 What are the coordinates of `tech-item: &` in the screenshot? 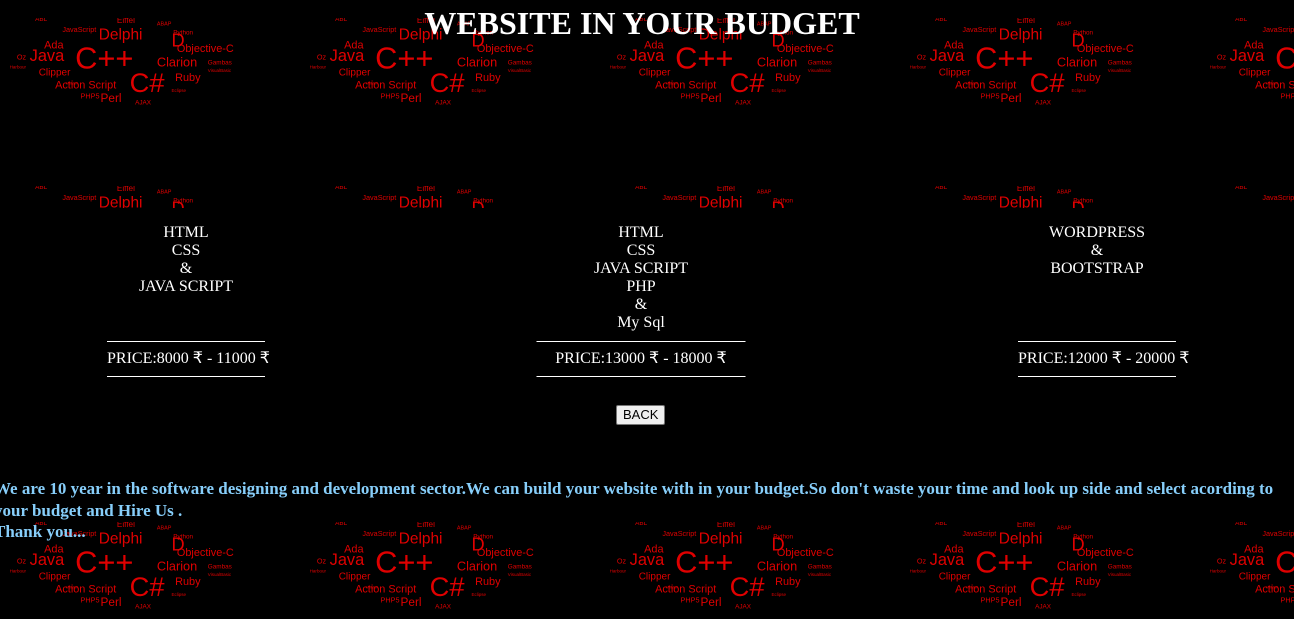 It's located at (1097, 250).